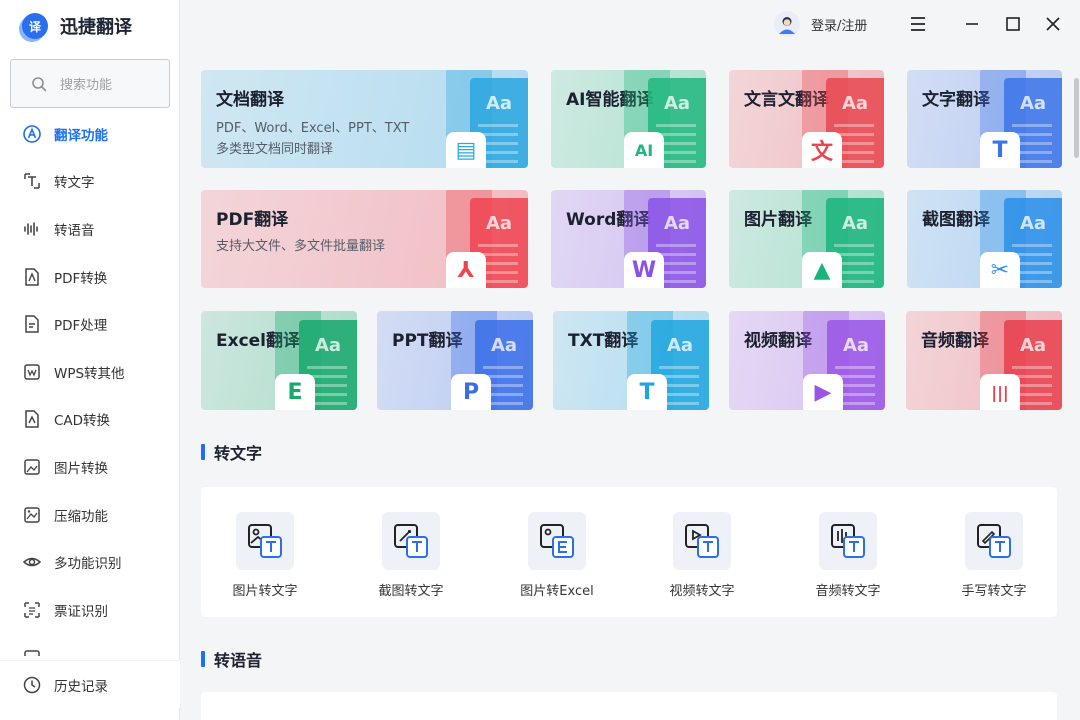  I want to click on close-button, so click(1053, 24).